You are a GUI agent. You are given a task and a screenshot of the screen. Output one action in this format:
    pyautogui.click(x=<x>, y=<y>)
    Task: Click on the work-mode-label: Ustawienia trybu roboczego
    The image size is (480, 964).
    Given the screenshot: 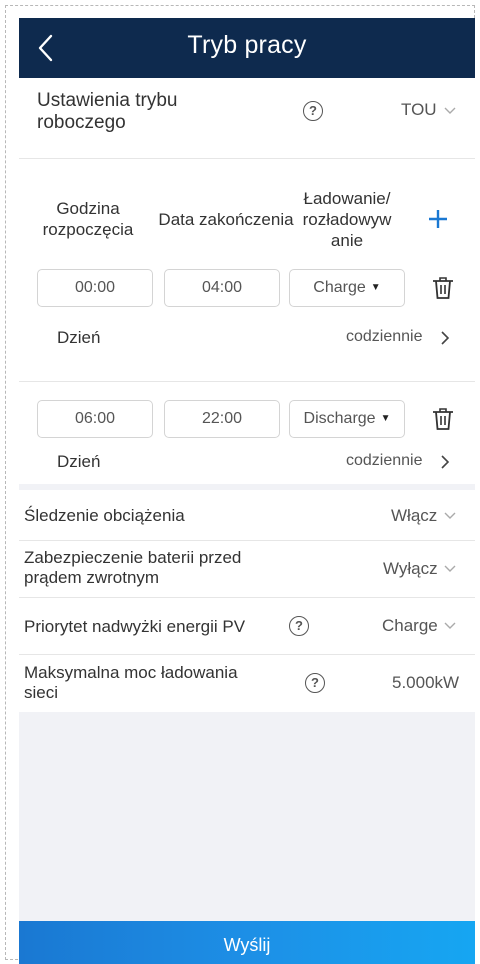 What is the action you would take?
    pyautogui.click(x=107, y=111)
    